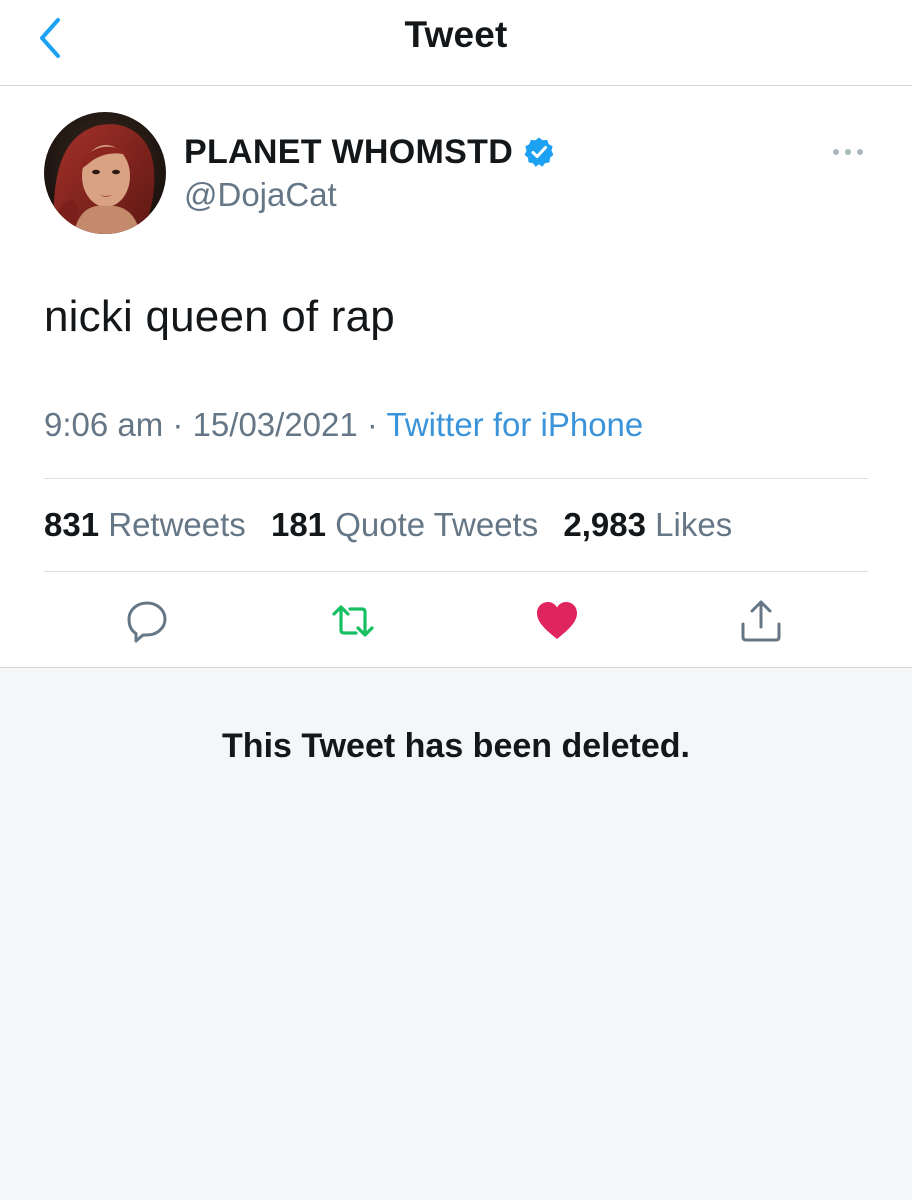 The height and width of the screenshot is (1200, 912). Describe the element at coordinates (275, 424) in the screenshot. I see `tweet-date: 15/03/2021` at that location.